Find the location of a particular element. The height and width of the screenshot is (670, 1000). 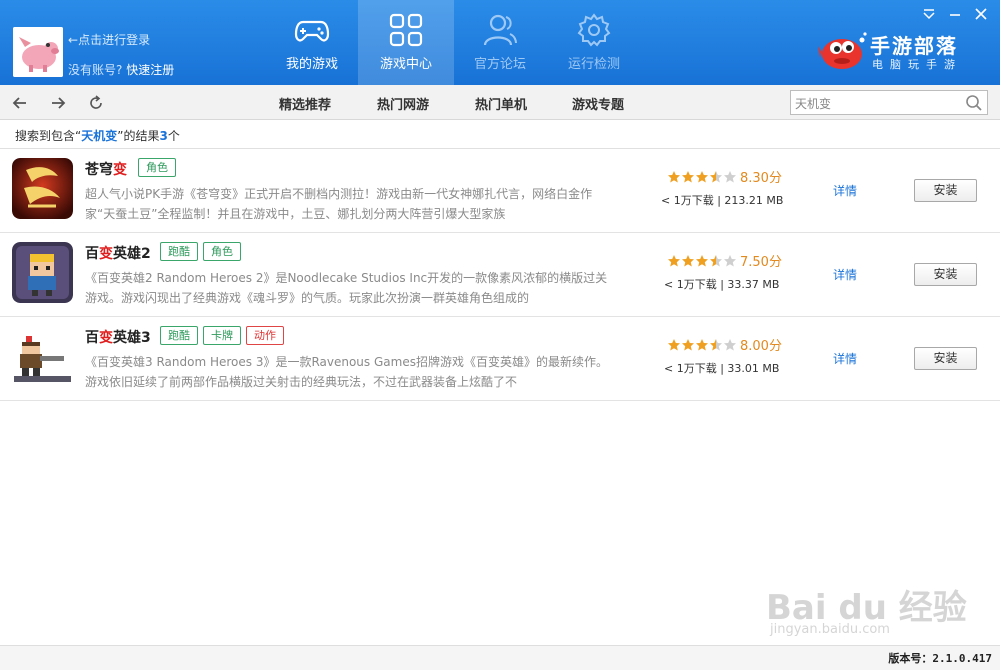

search-icon is located at coordinates (974, 103).